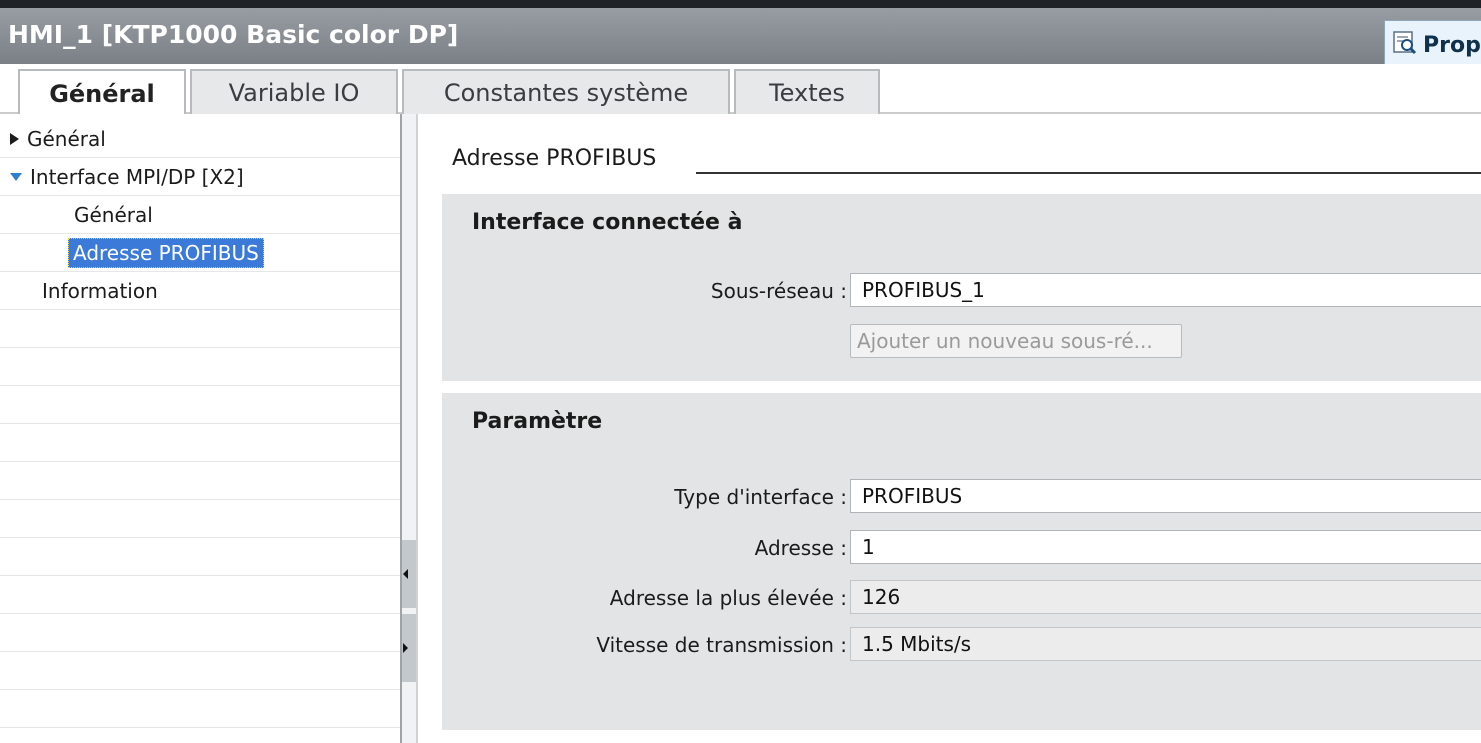  I want to click on tab-variable-io: Variable IO, so click(294, 91).